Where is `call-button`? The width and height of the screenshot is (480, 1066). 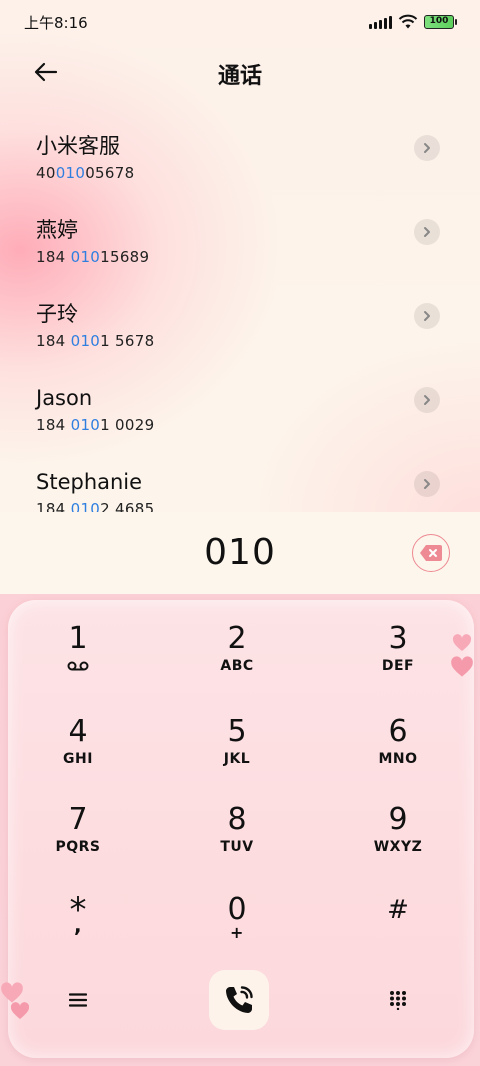
call-button is located at coordinates (239, 1000).